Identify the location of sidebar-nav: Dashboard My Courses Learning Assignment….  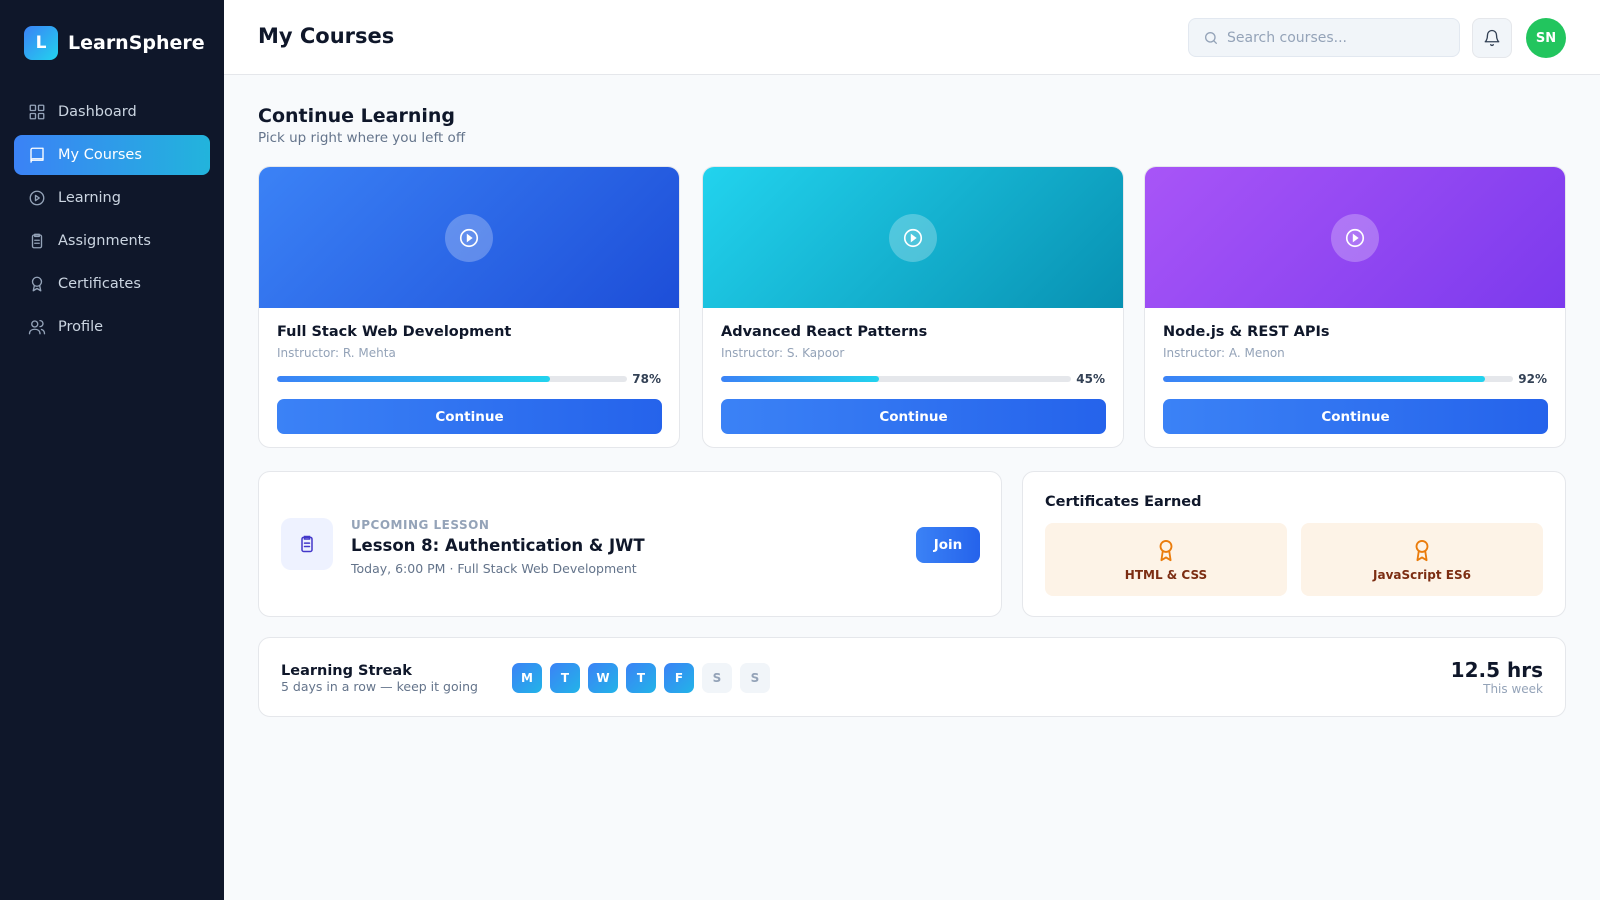
(112, 221).